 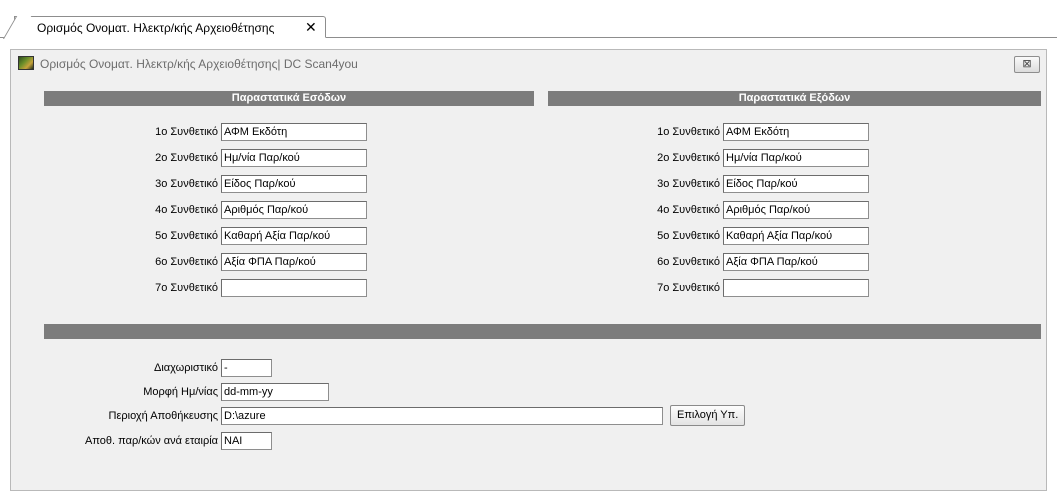 What do you see at coordinates (796, 132) in the screenshot?
I see `outgoing-row-1-field` at bounding box center [796, 132].